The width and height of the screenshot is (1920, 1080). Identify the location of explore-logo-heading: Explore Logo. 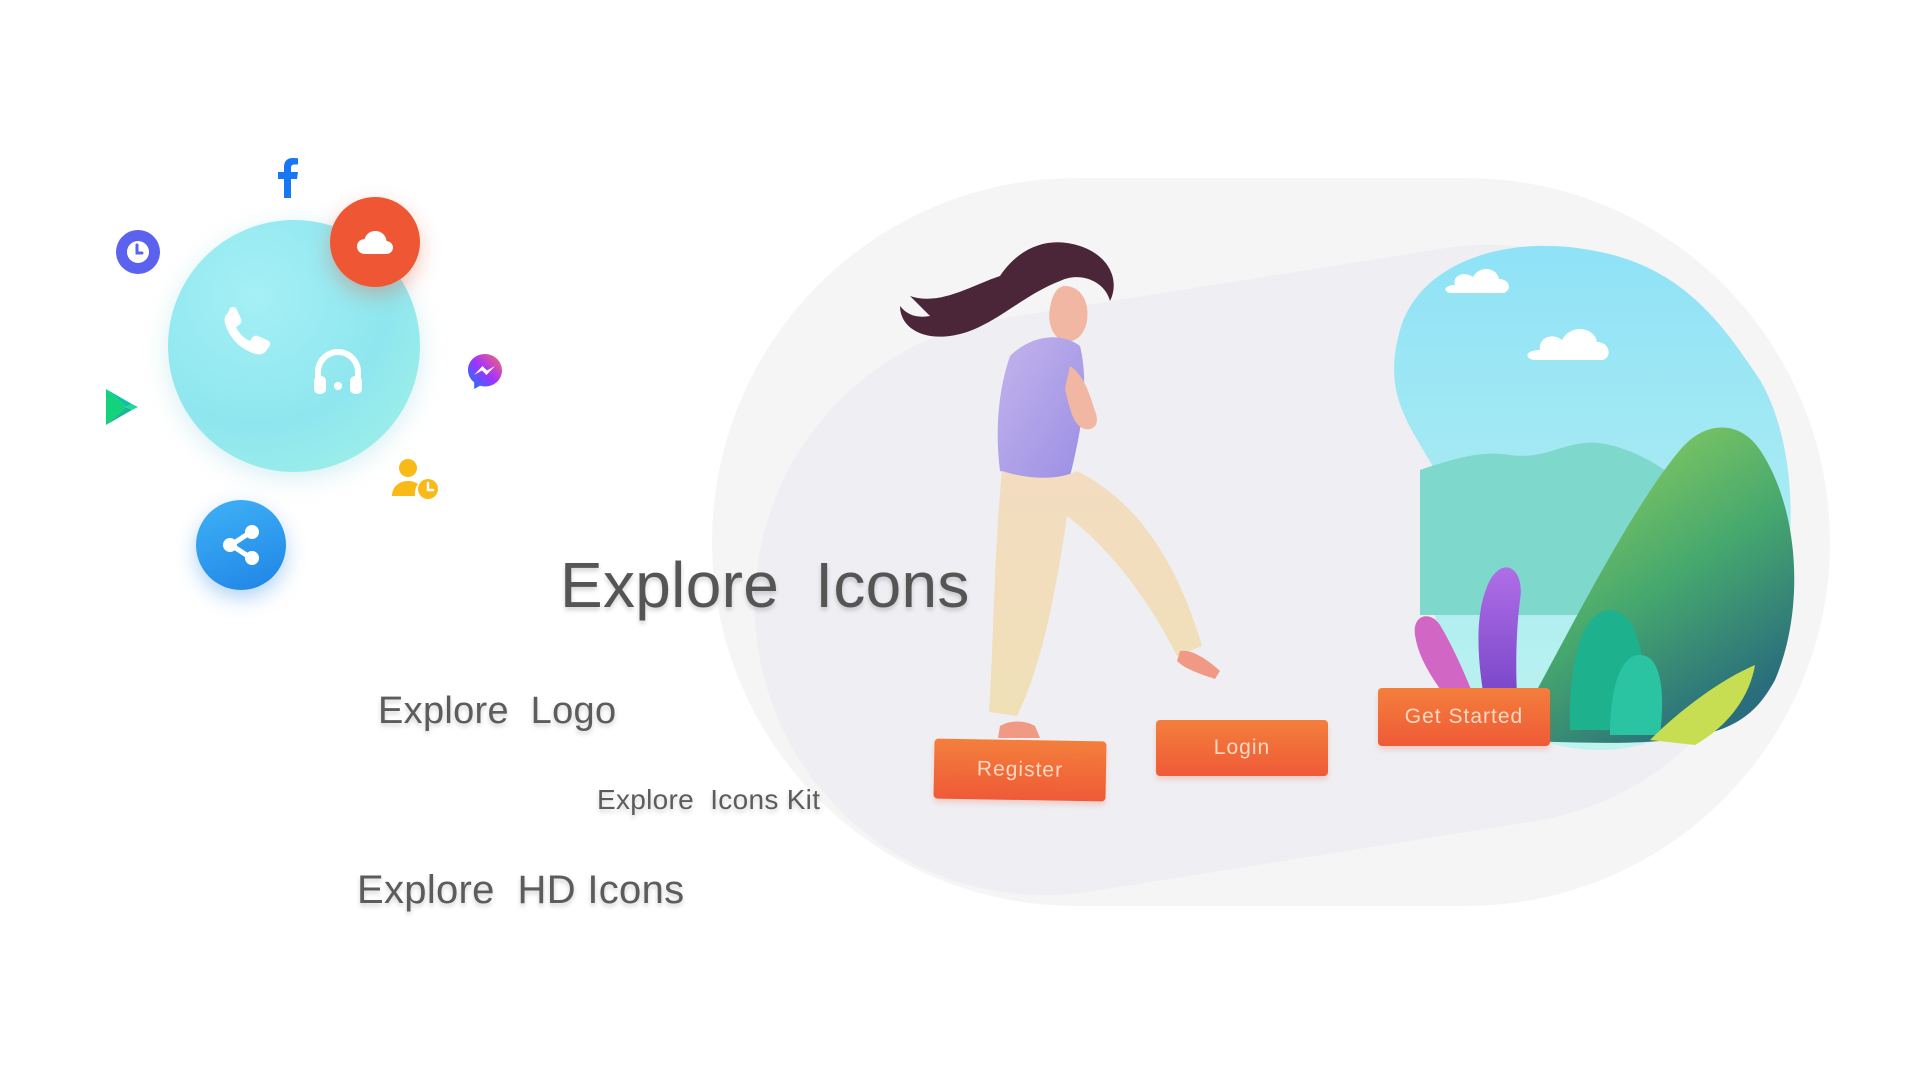
(497, 711).